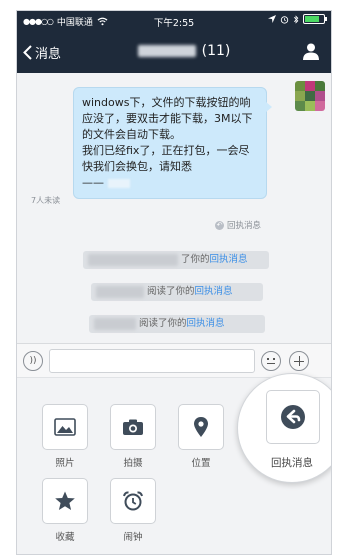 The width and height of the screenshot is (338, 560). I want to click on battery-fill, so click(312, 19).